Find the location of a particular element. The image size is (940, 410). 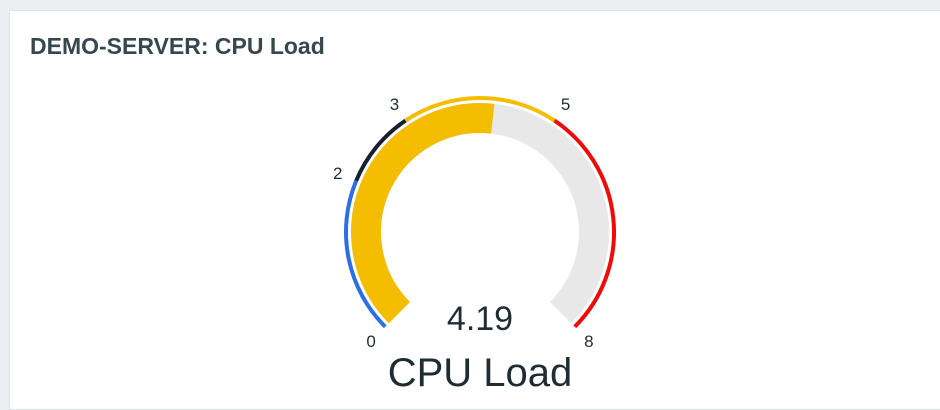

gauge-value-arc is located at coordinates (423, 213).